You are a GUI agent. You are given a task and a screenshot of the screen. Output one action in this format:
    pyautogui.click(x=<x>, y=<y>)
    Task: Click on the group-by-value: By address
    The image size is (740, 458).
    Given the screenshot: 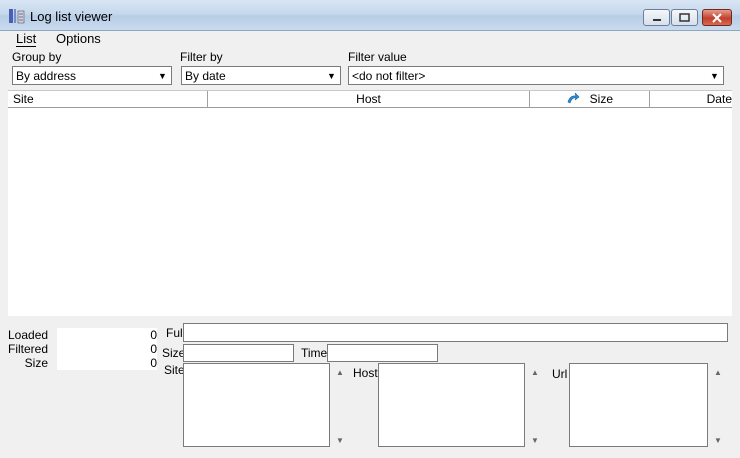 What is the action you would take?
    pyautogui.click(x=46, y=76)
    